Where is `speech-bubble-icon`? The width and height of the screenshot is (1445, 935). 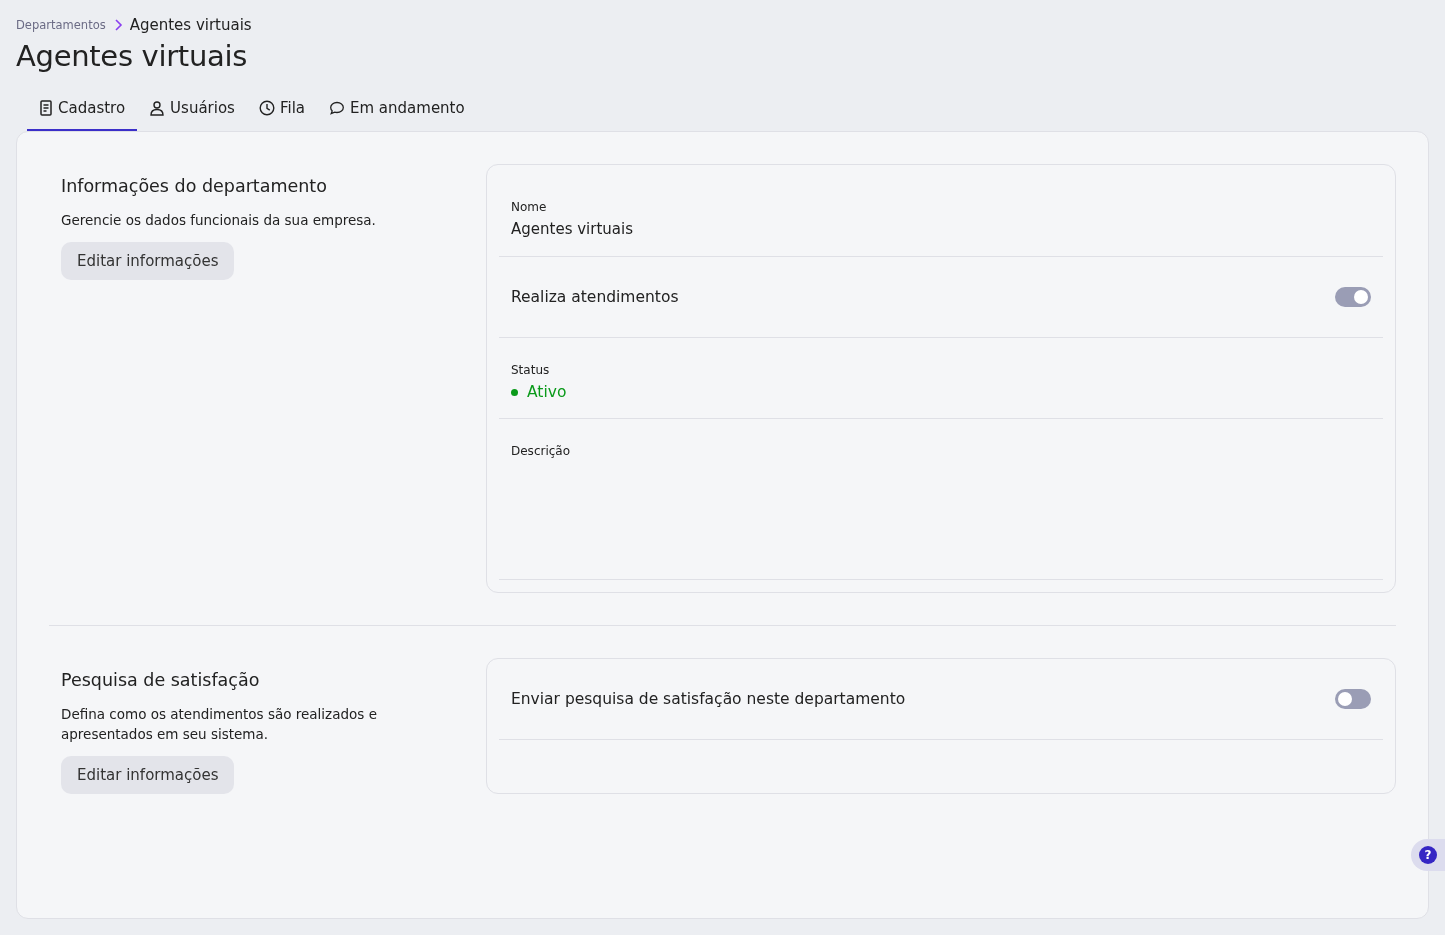
speech-bubble-icon is located at coordinates (337, 108).